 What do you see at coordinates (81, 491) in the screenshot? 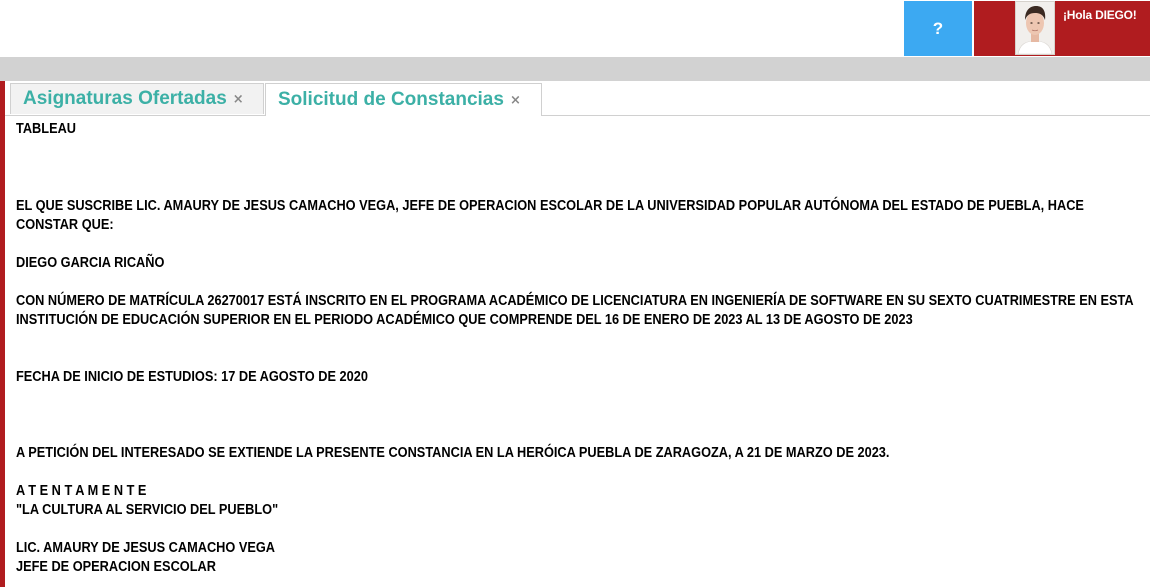
I see `closing-text: A T E N T A M E N T E` at bounding box center [81, 491].